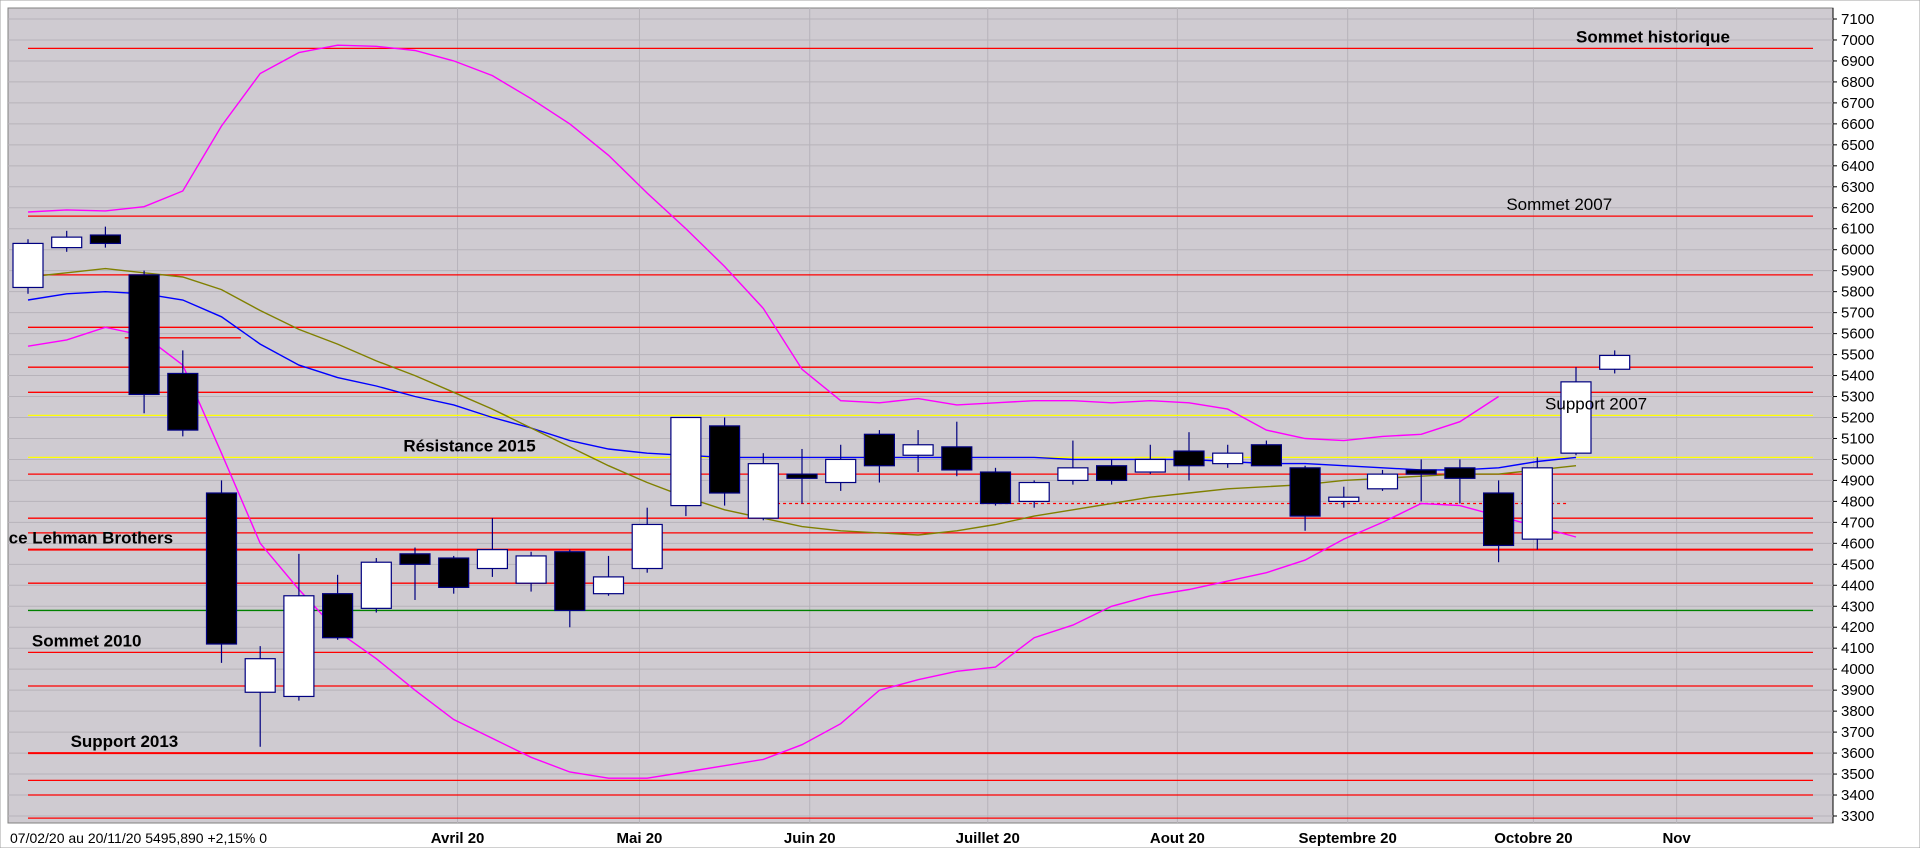 This screenshot has width=1920, height=853. What do you see at coordinates (1857, 438) in the screenshot?
I see `y-tick-label: 5100` at bounding box center [1857, 438].